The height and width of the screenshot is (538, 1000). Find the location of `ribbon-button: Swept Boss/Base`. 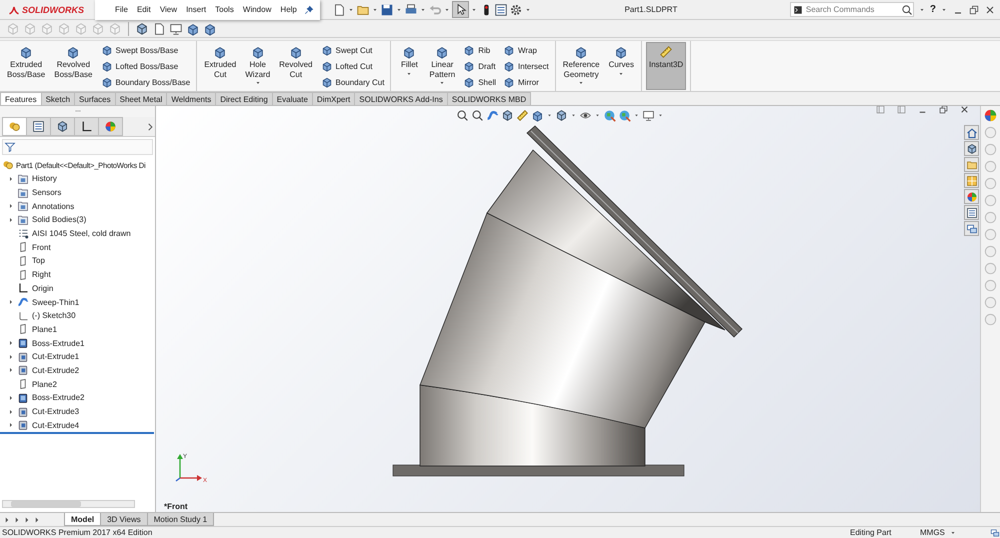

ribbon-button: Swept Boss/Base is located at coordinates (145, 50).